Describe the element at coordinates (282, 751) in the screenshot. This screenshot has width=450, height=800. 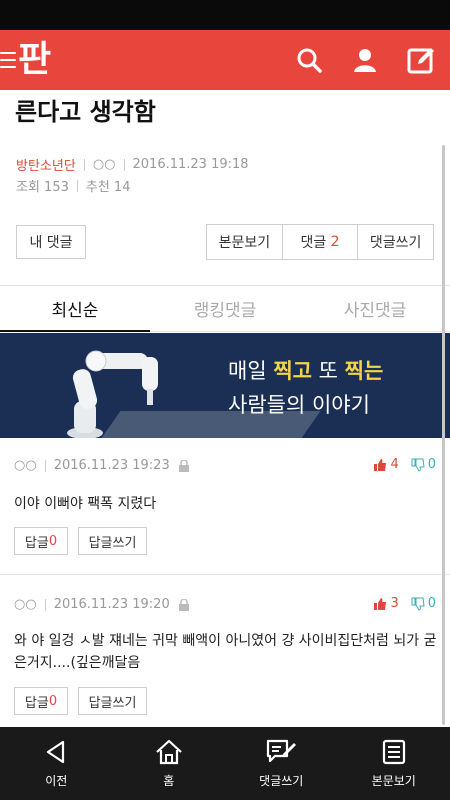
I see `write-comment-icon` at that location.